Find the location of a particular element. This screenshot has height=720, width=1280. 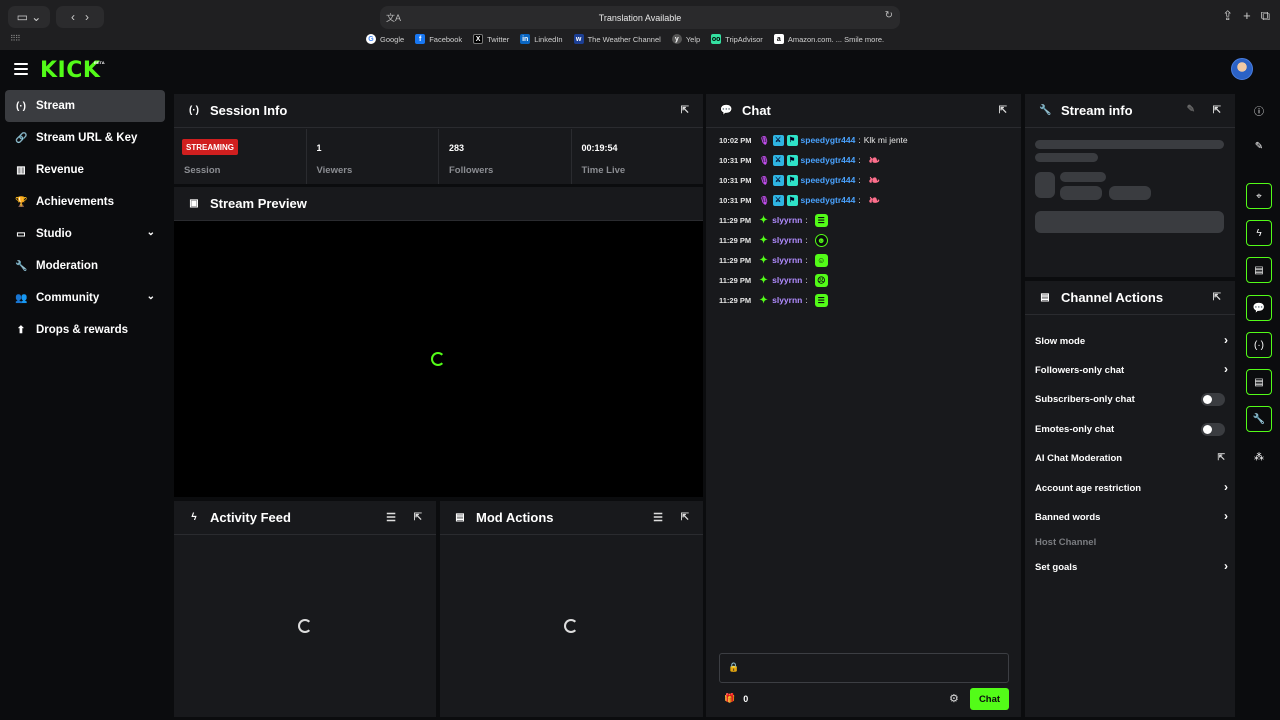

chat-input: 🔒 is located at coordinates (864, 668).